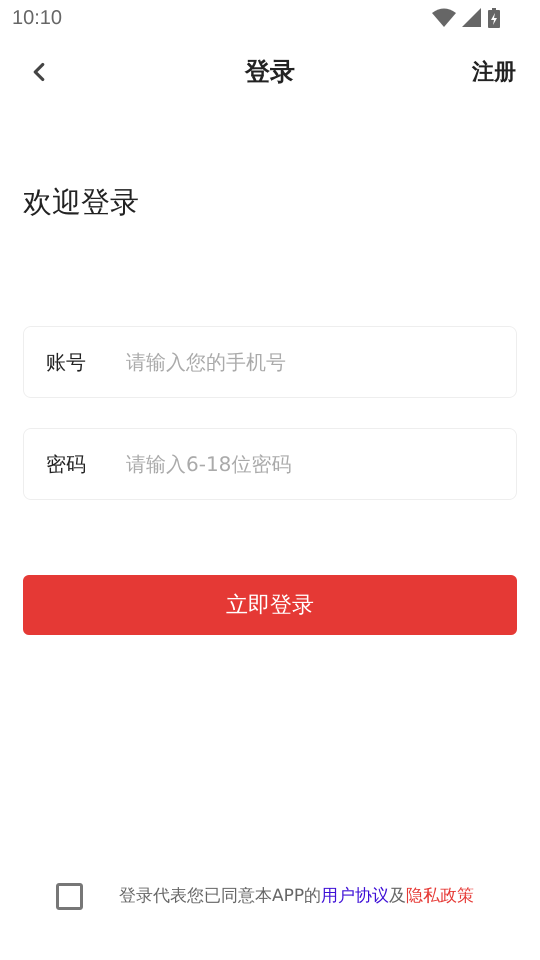 The width and height of the screenshot is (540, 960). I want to click on input-field: 请输入您的手机号, so click(310, 362).